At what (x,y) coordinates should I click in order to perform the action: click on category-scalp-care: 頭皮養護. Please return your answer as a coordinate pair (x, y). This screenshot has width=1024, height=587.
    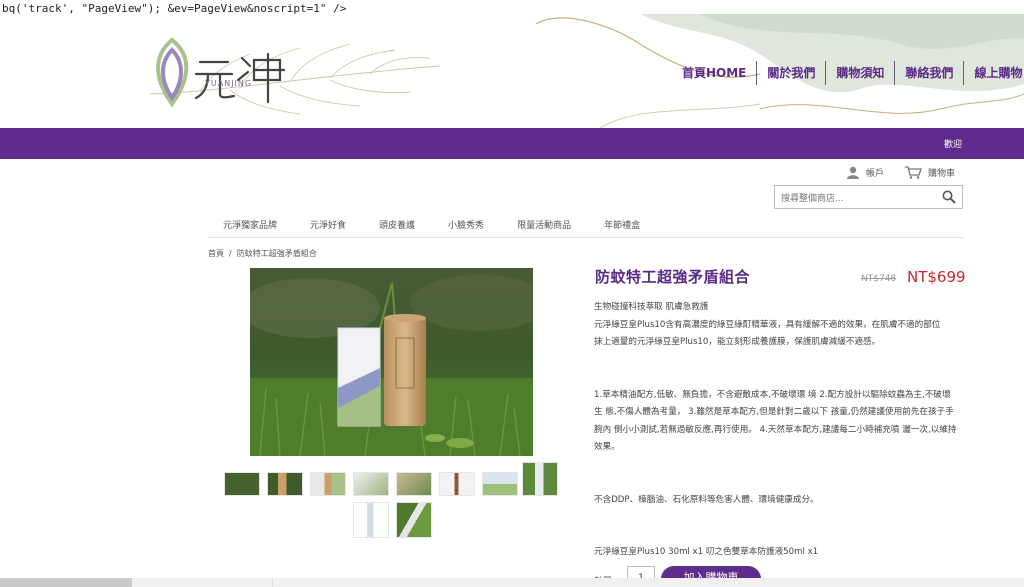
    Looking at the image, I should click on (397, 227).